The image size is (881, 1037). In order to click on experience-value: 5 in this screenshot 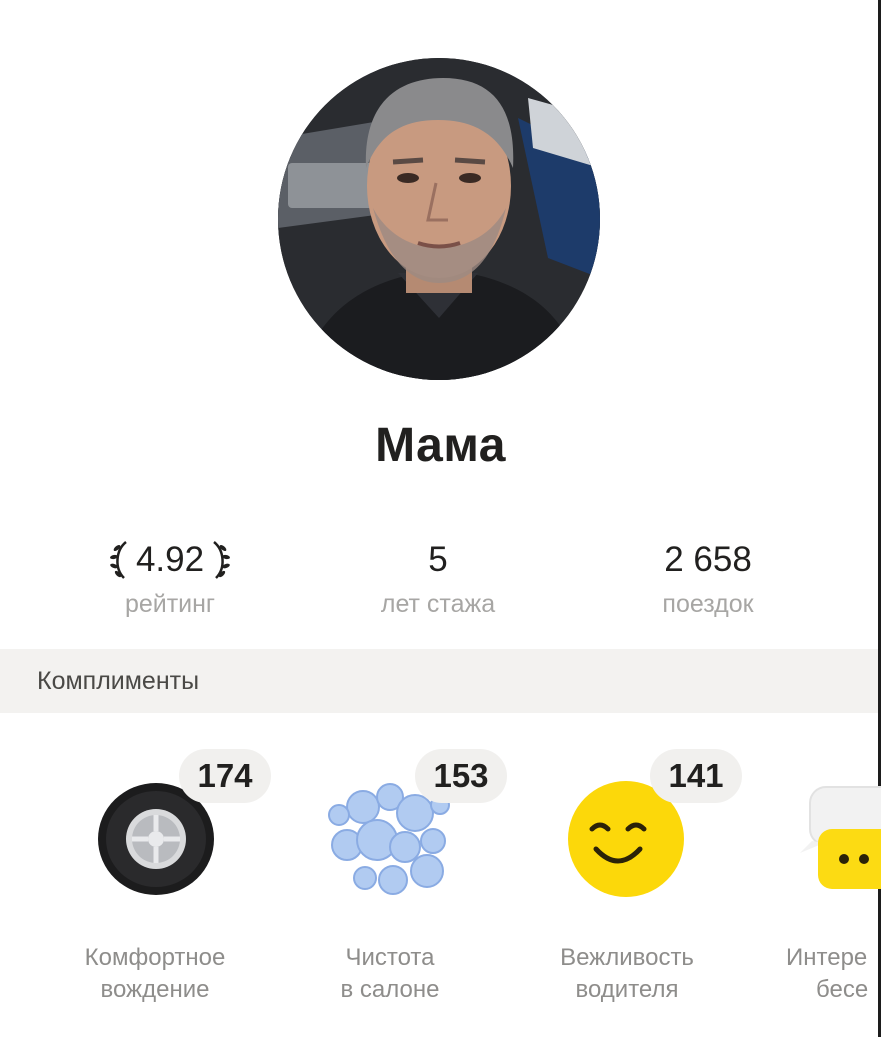, I will do `click(438, 559)`.